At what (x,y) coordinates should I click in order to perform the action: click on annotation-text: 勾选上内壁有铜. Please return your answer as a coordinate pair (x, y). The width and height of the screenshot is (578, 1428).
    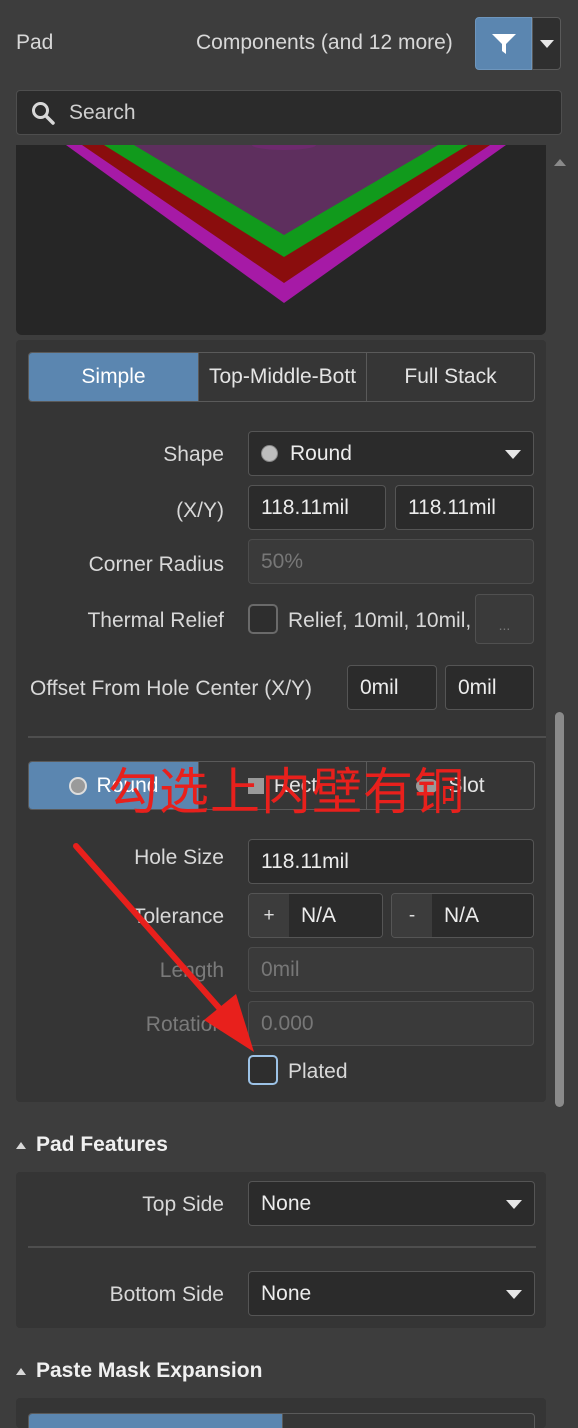
    Looking at the image, I should click on (286, 792).